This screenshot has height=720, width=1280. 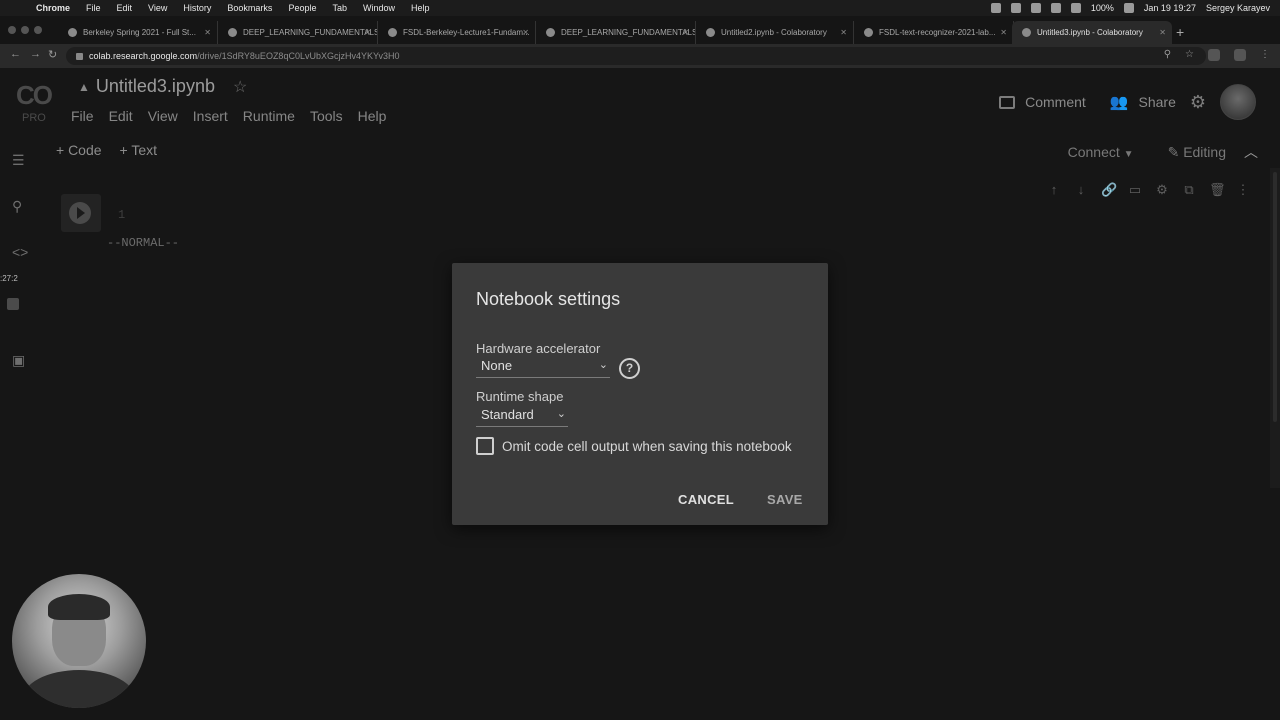 What do you see at coordinates (1054, 190) in the screenshot?
I see `move-cell-up-icon: ↑` at bounding box center [1054, 190].